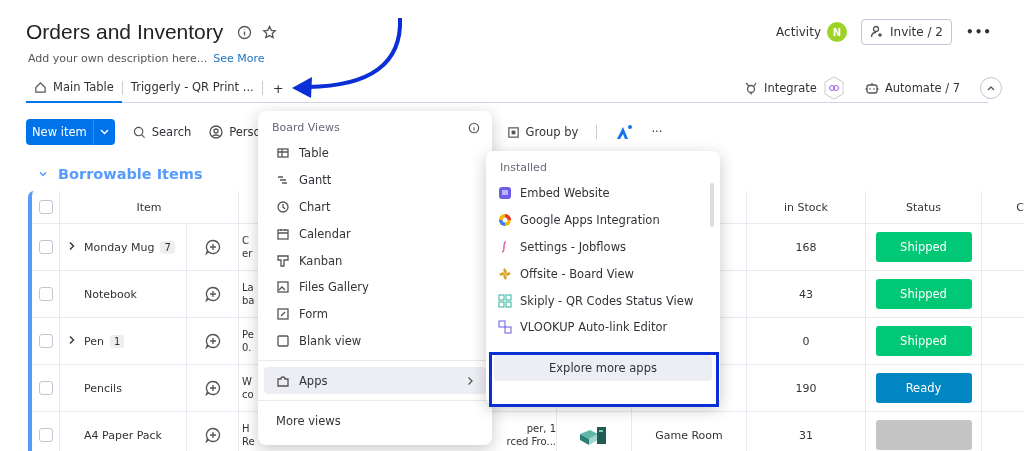 Image resolution: width=1024 pixels, height=451 pixels. What do you see at coordinates (657, 132) in the screenshot?
I see `more-button: ···` at bounding box center [657, 132].